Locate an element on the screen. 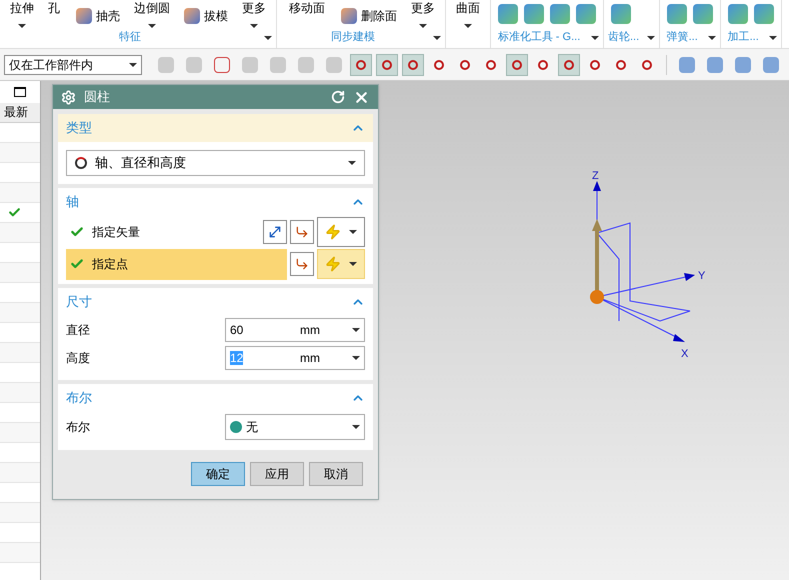  type-dropdown: 轴、直径和高度 is located at coordinates (215, 163).